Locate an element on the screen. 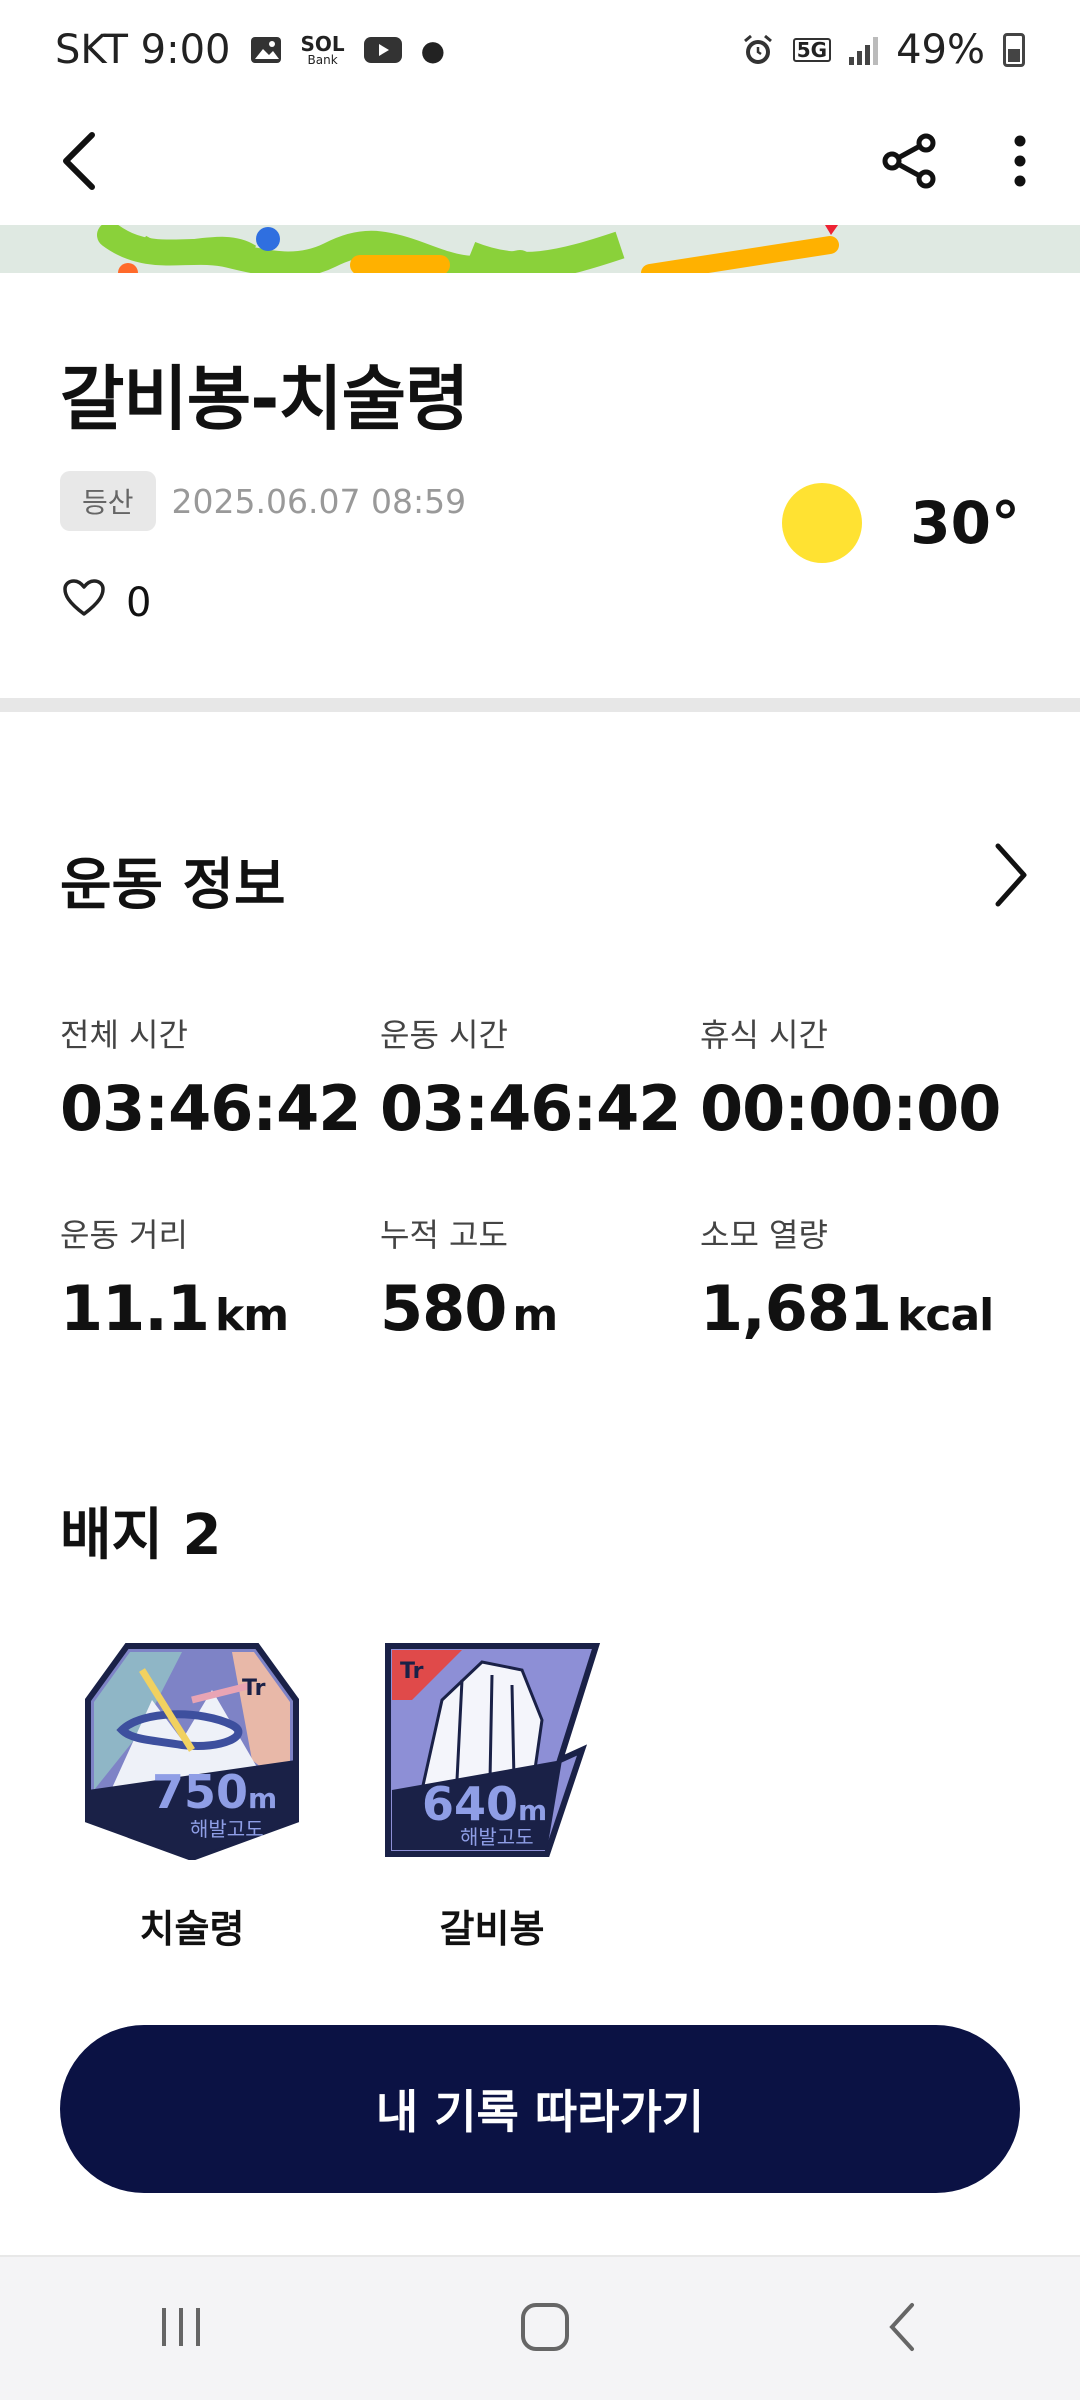 This screenshot has width=1080, height=2400. badges-heading: 배지 2 is located at coordinates (141, 1535).